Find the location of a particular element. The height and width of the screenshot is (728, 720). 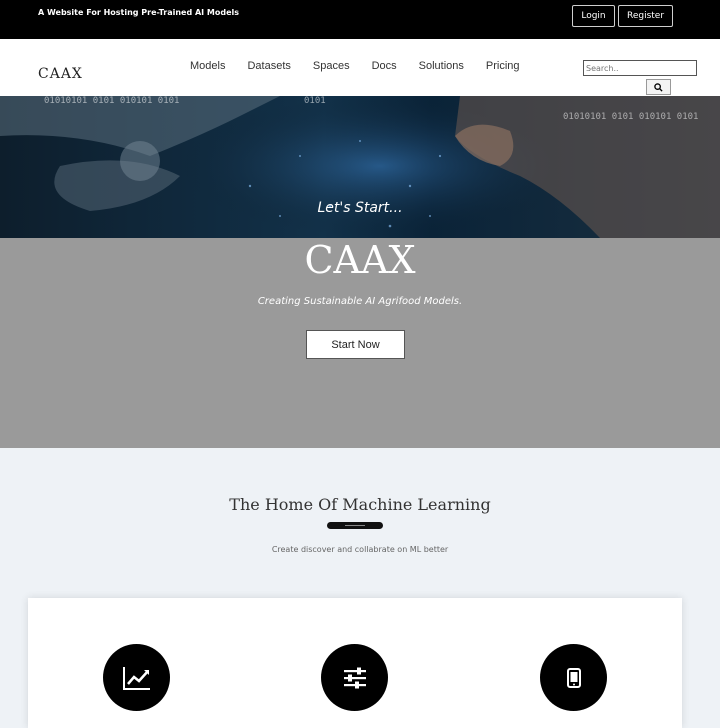

nav-link-models: Models is located at coordinates (207, 66).